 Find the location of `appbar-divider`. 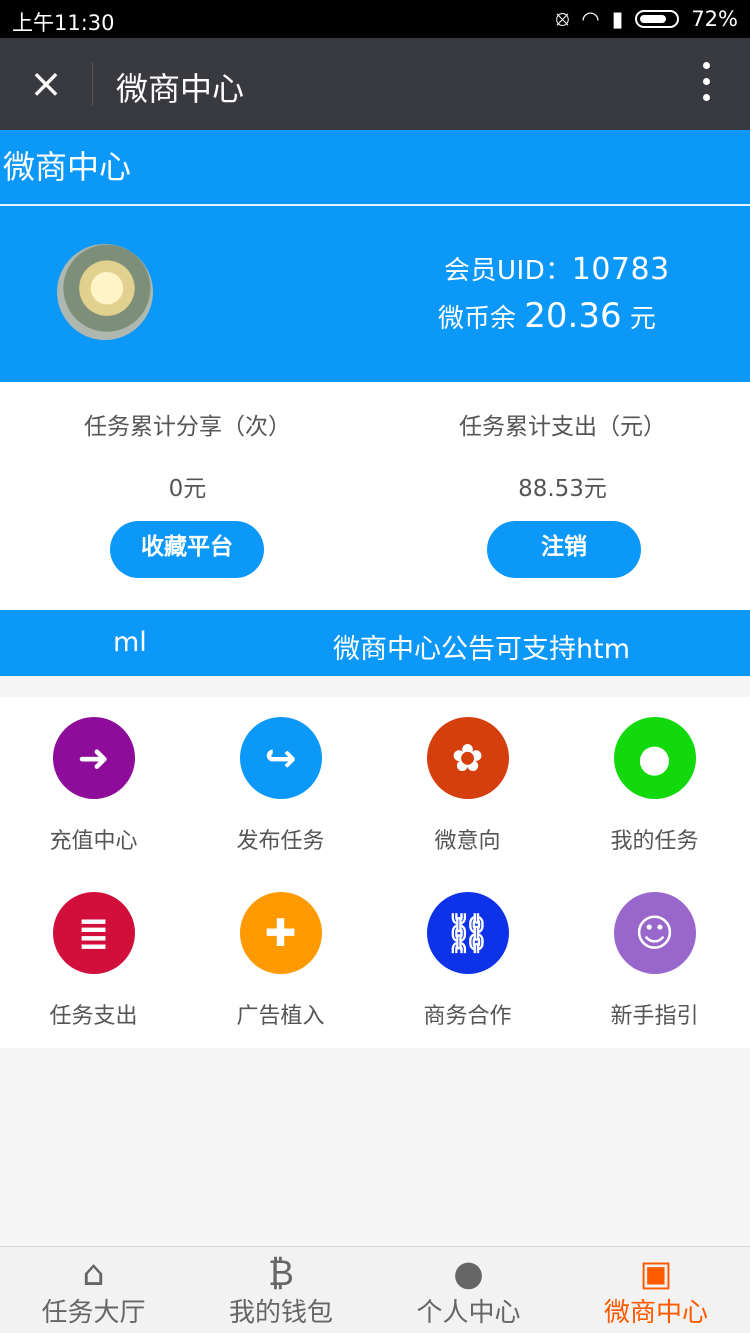

appbar-divider is located at coordinates (92, 84).